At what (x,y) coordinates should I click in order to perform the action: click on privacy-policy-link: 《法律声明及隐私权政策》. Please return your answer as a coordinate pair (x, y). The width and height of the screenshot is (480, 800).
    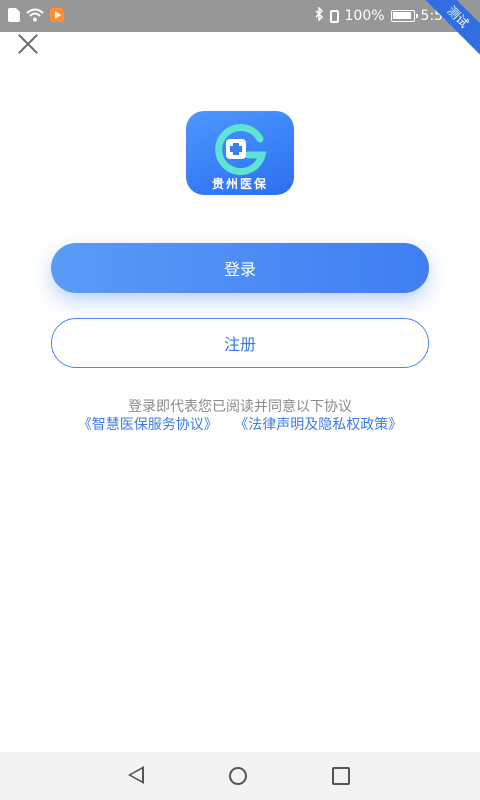
    Looking at the image, I should click on (318, 425).